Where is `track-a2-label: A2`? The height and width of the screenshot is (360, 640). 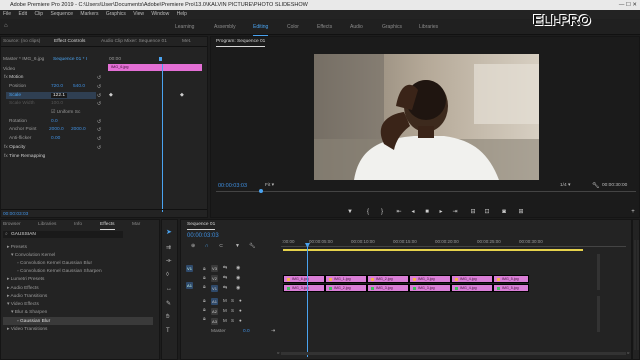
track-a2-label: A2 is located at coordinates (214, 311).